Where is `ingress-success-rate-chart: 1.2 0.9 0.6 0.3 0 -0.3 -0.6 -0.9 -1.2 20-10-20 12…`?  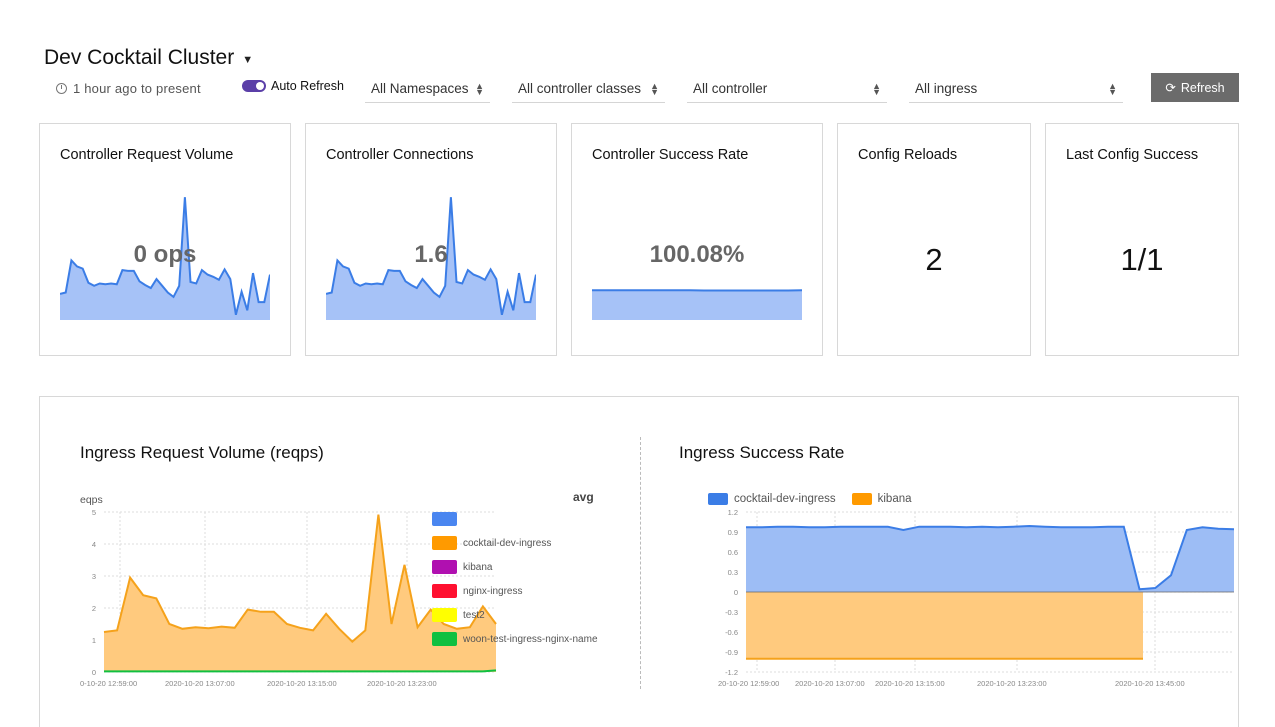 ingress-success-rate-chart: 1.2 0.9 0.6 0.3 0 -0.3 -0.6 -0.9 -1.2 20-10-20 12… is located at coordinates (976, 598).